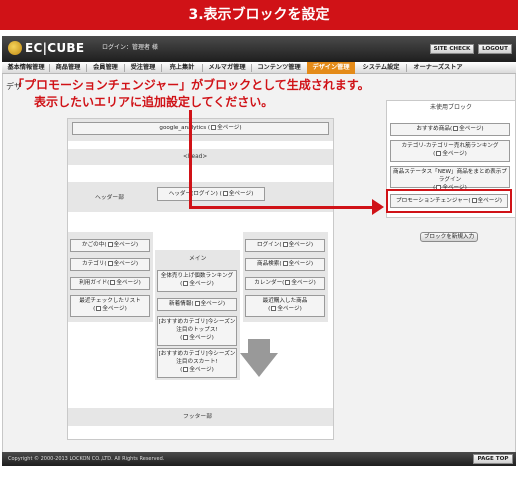 The width and height of the screenshot is (518, 489). I want to click on annotation-arrow-horizontal, so click(280, 207).